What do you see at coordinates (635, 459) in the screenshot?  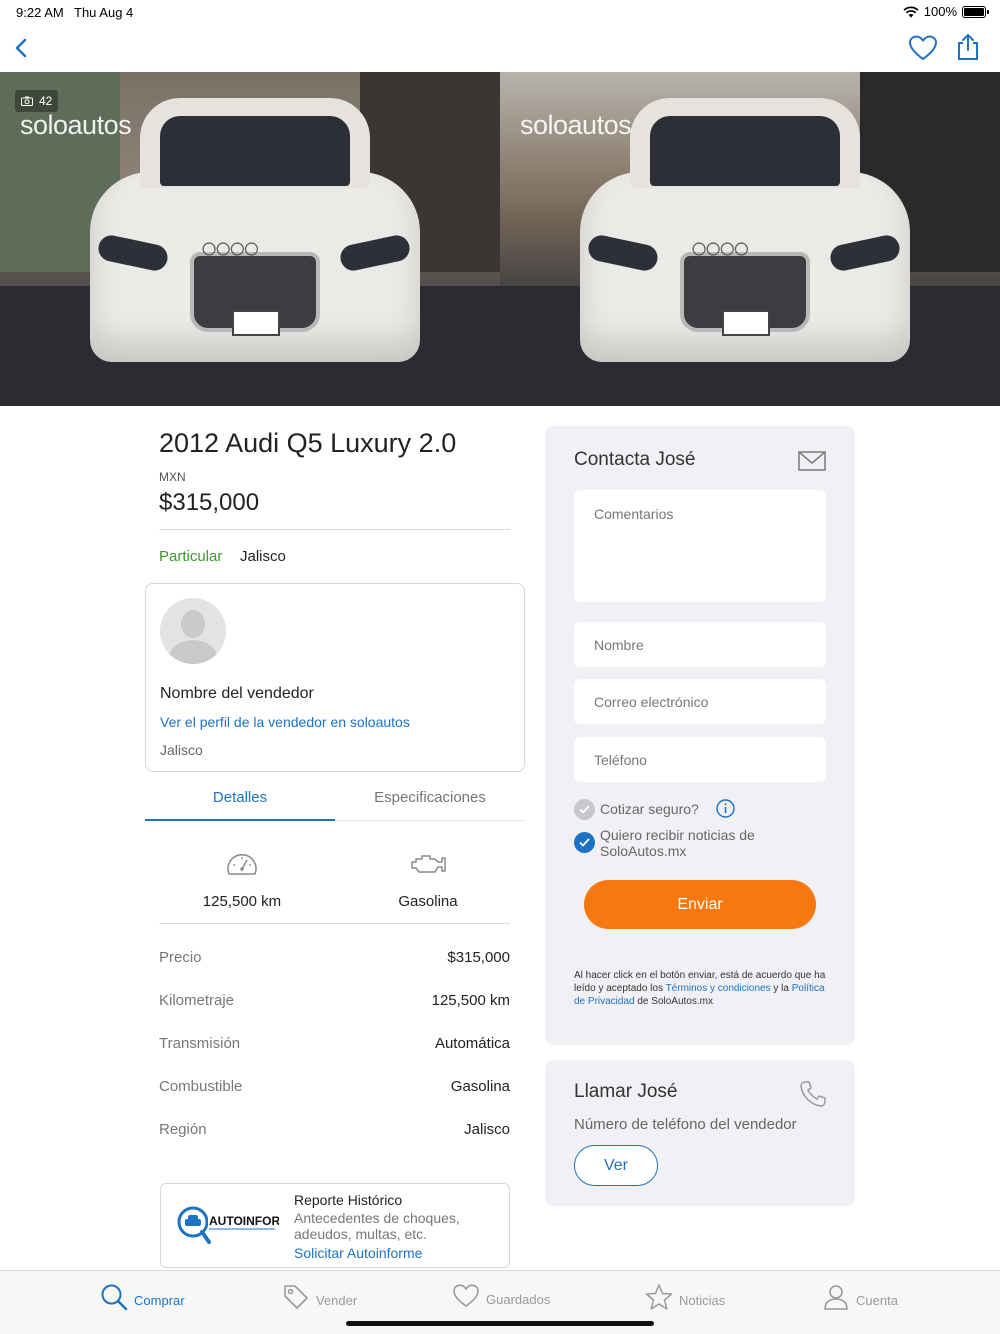 I see `contact-title: Contacta José` at bounding box center [635, 459].